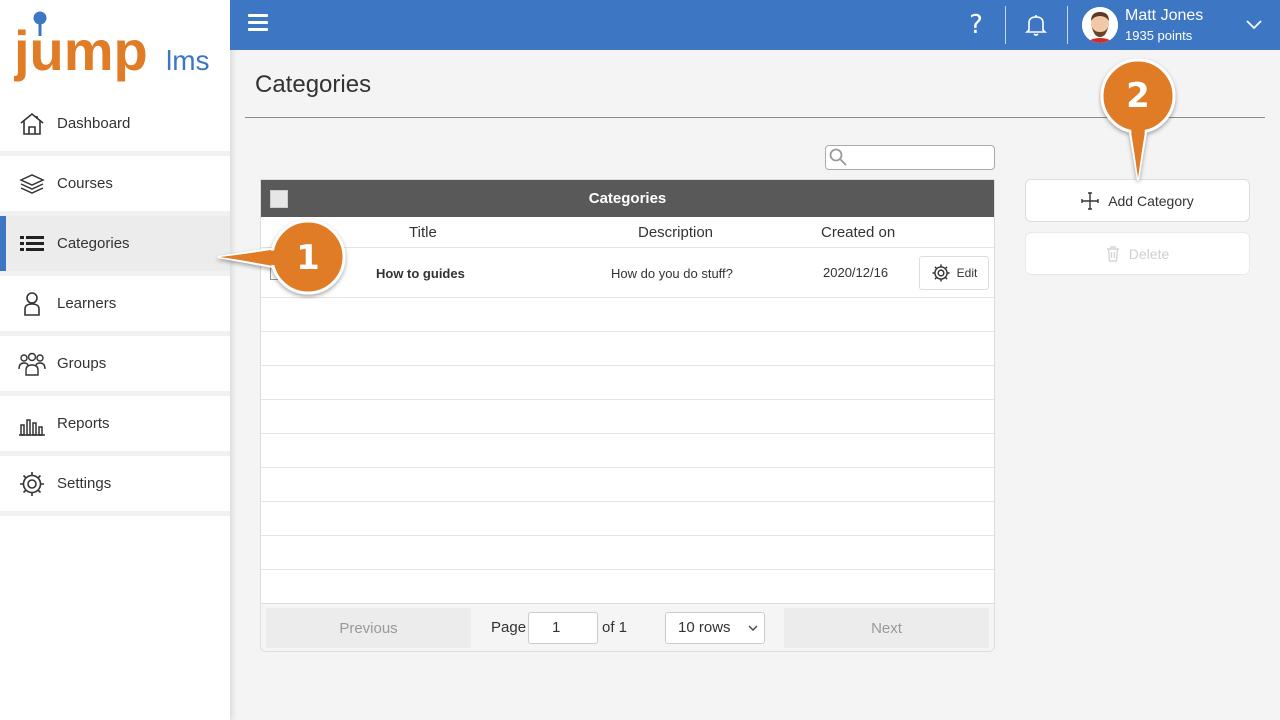 This screenshot has width=1280, height=720. I want to click on edit-label: Edit, so click(967, 273).